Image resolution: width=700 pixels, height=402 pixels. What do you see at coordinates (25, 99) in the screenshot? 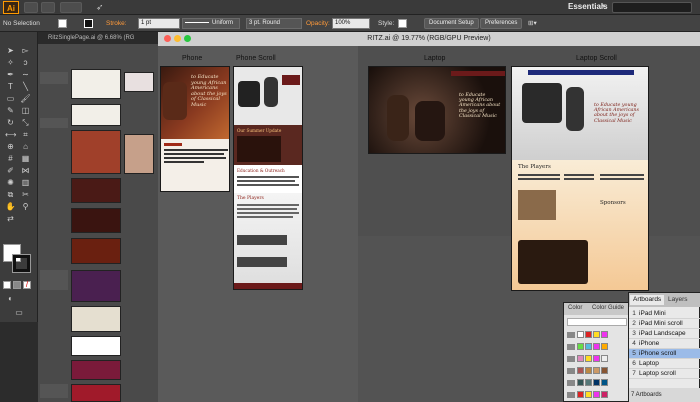
I see `paintbrush-icon: 🖌` at bounding box center [25, 99].